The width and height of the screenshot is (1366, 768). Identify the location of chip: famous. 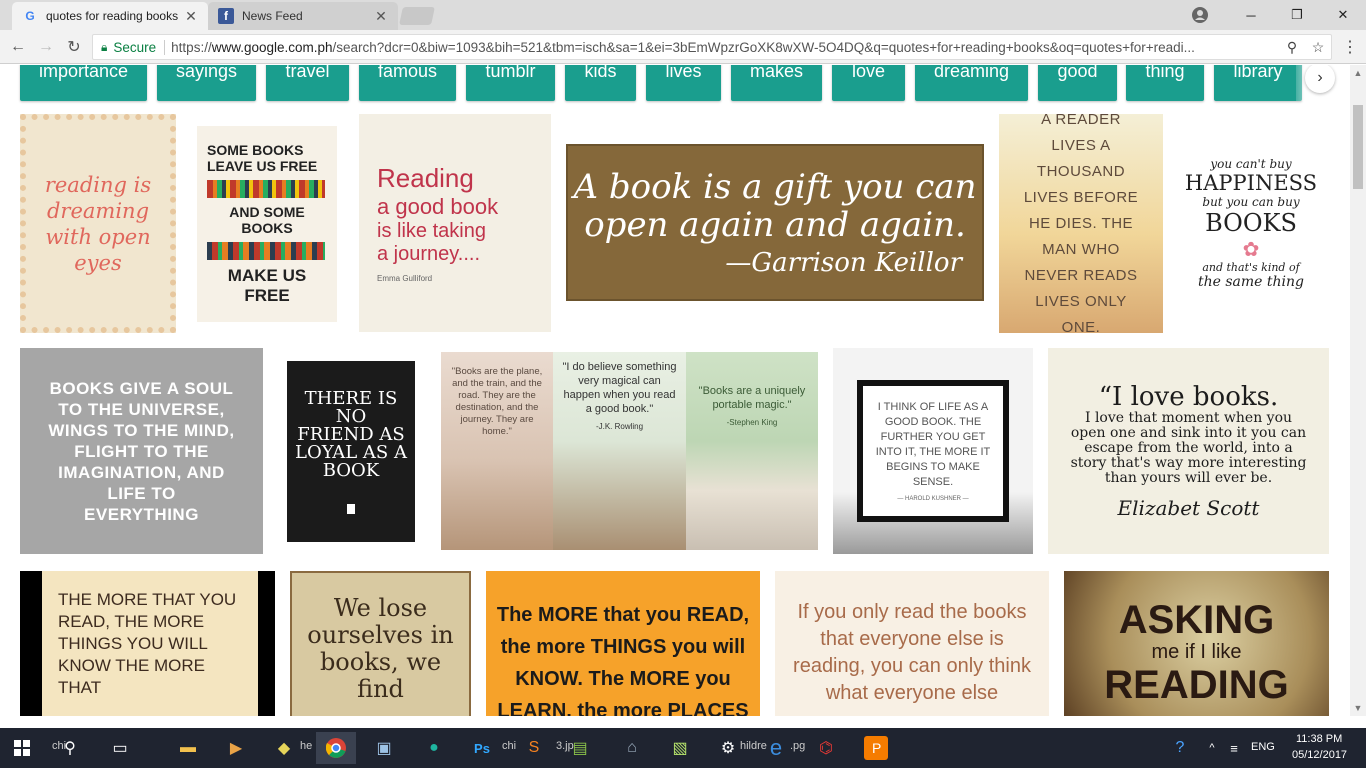
(407, 83).